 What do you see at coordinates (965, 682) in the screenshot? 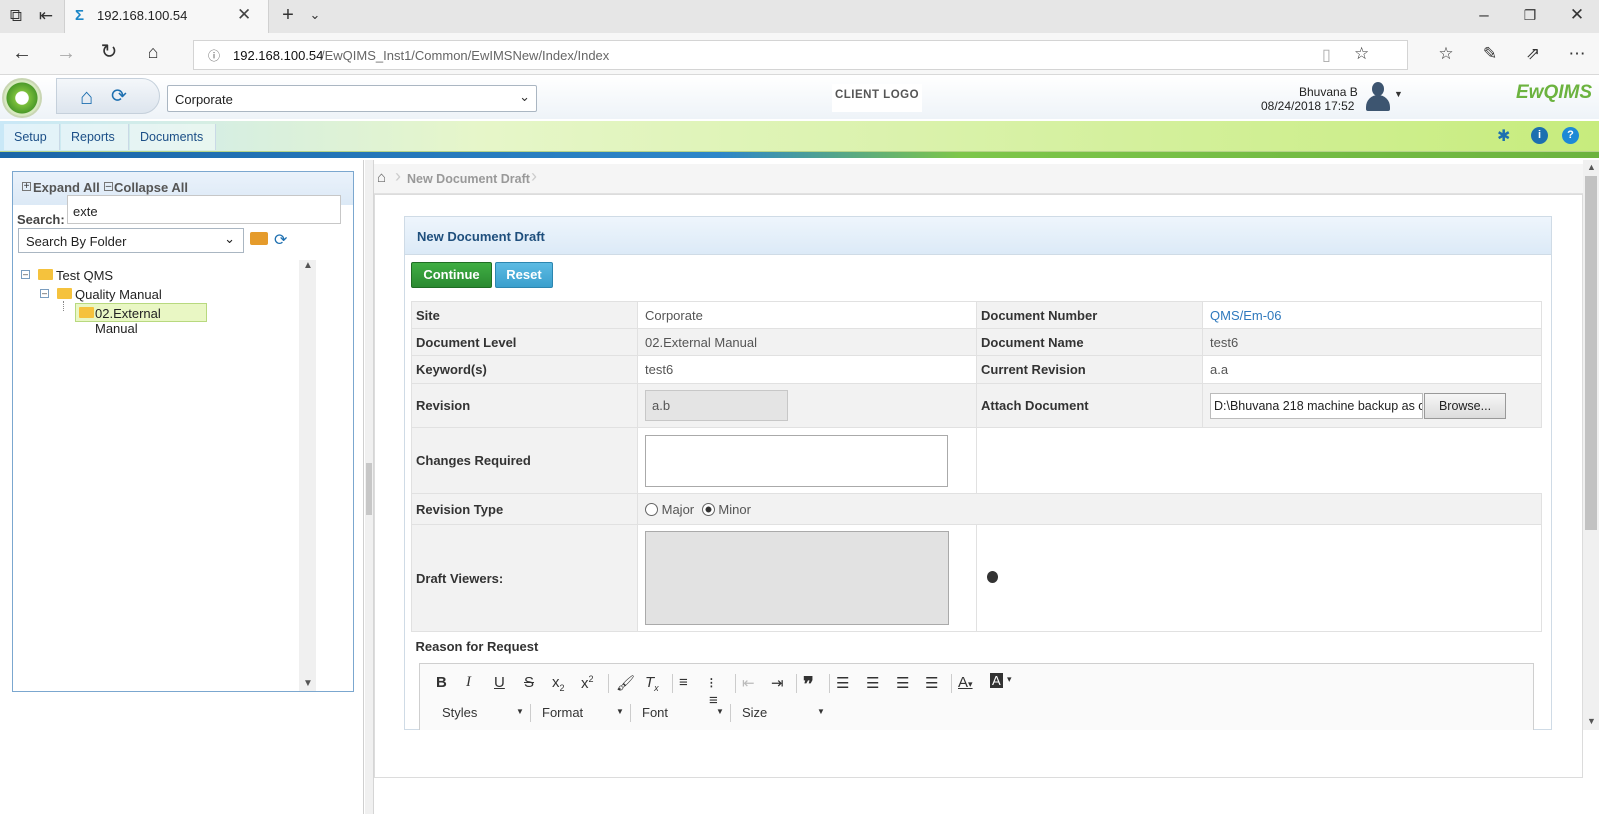
I see `text-color-icon: A▾` at bounding box center [965, 682].